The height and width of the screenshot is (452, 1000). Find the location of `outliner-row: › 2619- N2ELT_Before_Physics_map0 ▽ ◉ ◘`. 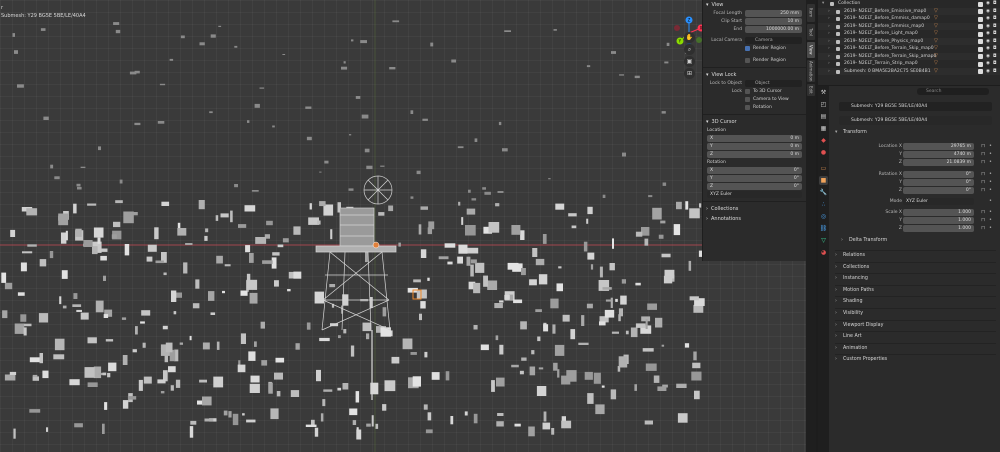

outliner-row: › 2619- N2ELT_Before_Physics_map0 ▽ ◉ ◘ is located at coordinates (909, 41).